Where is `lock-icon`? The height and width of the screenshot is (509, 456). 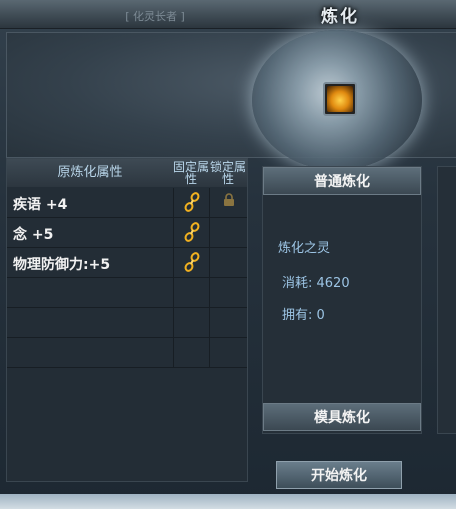
lock-icon is located at coordinates (229, 200).